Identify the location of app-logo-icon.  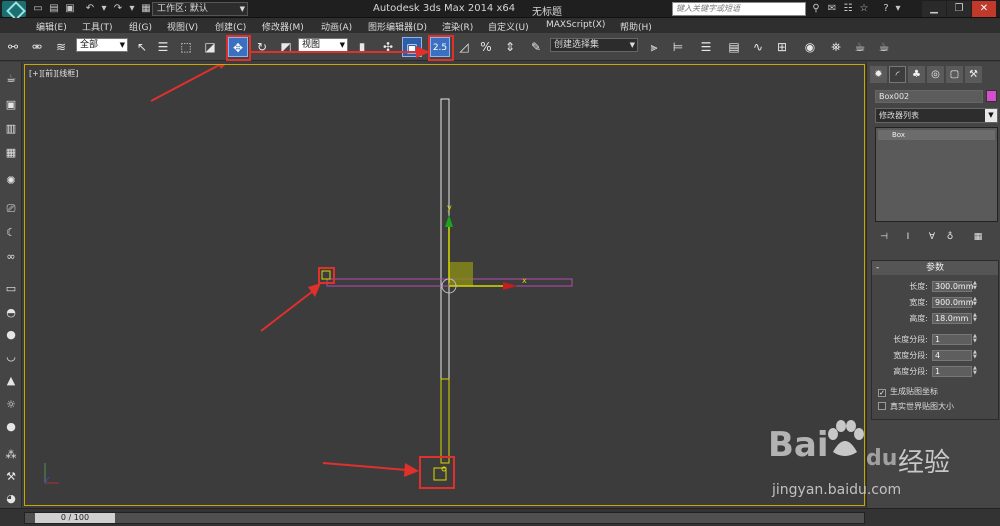
(14, 9).